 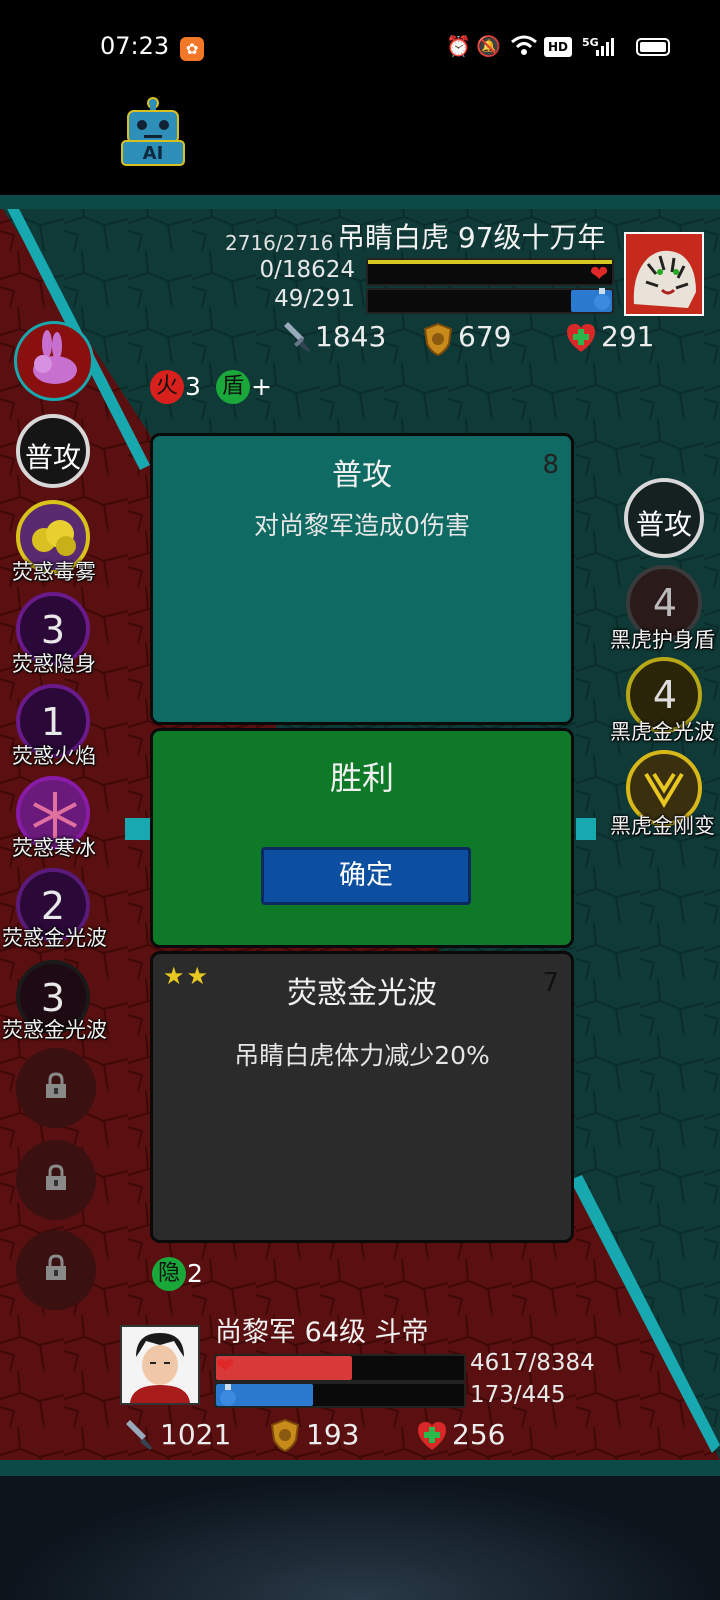 What do you see at coordinates (153, 153) in the screenshot?
I see `ai-label: AI` at bounding box center [153, 153].